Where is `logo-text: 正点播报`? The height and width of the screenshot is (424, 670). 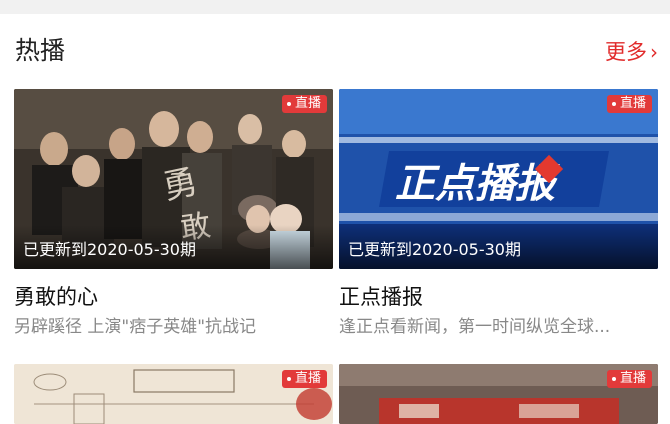 logo-text: 正点播报 is located at coordinates (477, 184).